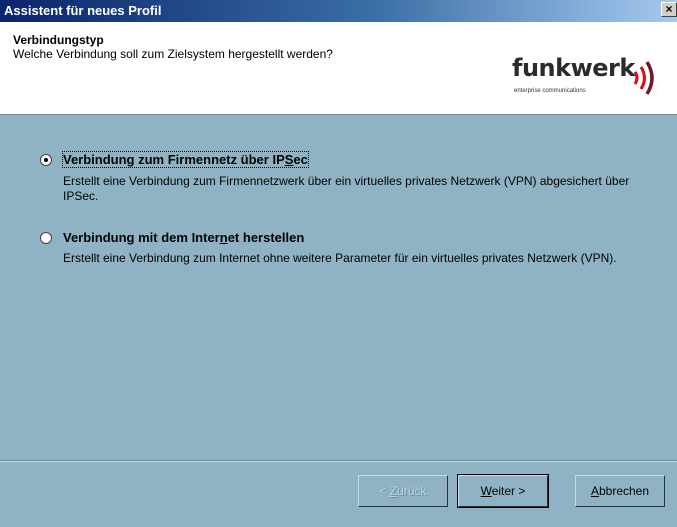 This screenshot has width=677, height=527. I want to click on footer-separator, so click(338, 461).